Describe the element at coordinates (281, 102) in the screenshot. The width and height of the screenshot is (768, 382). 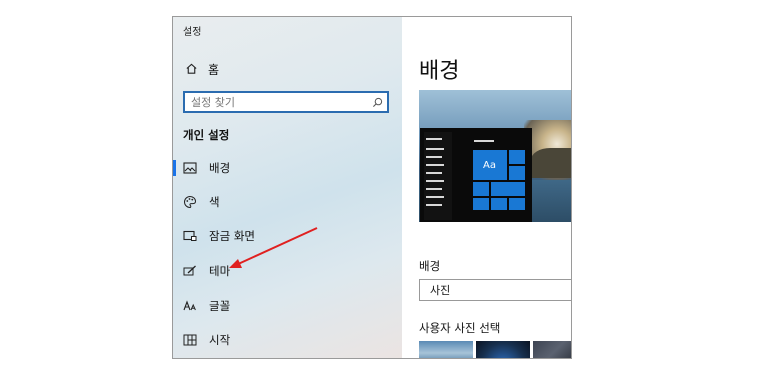
I see `search-input` at that location.